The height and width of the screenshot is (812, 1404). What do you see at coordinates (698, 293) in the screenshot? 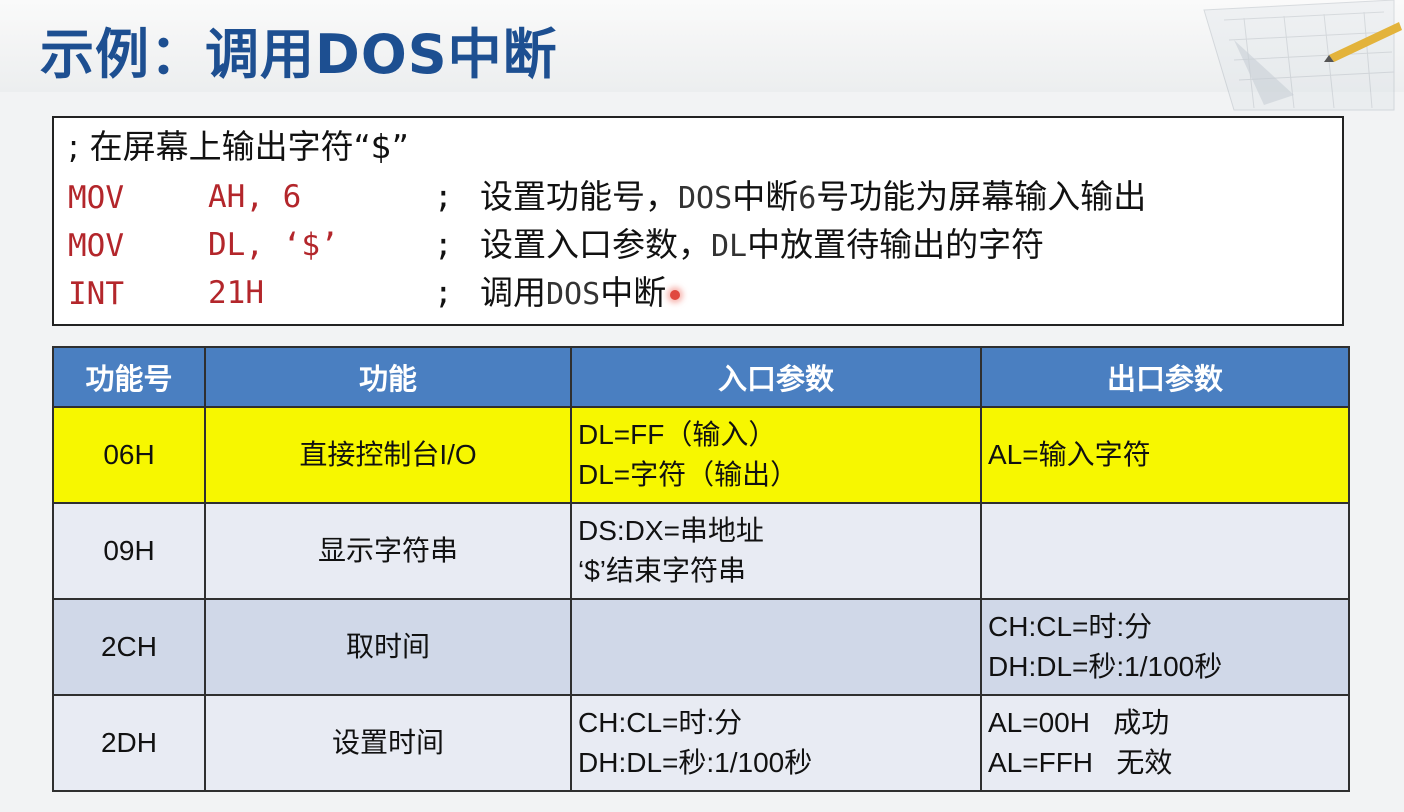
I see `code-line-3: INT 21H ; 调用DOS中断` at bounding box center [698, 293].